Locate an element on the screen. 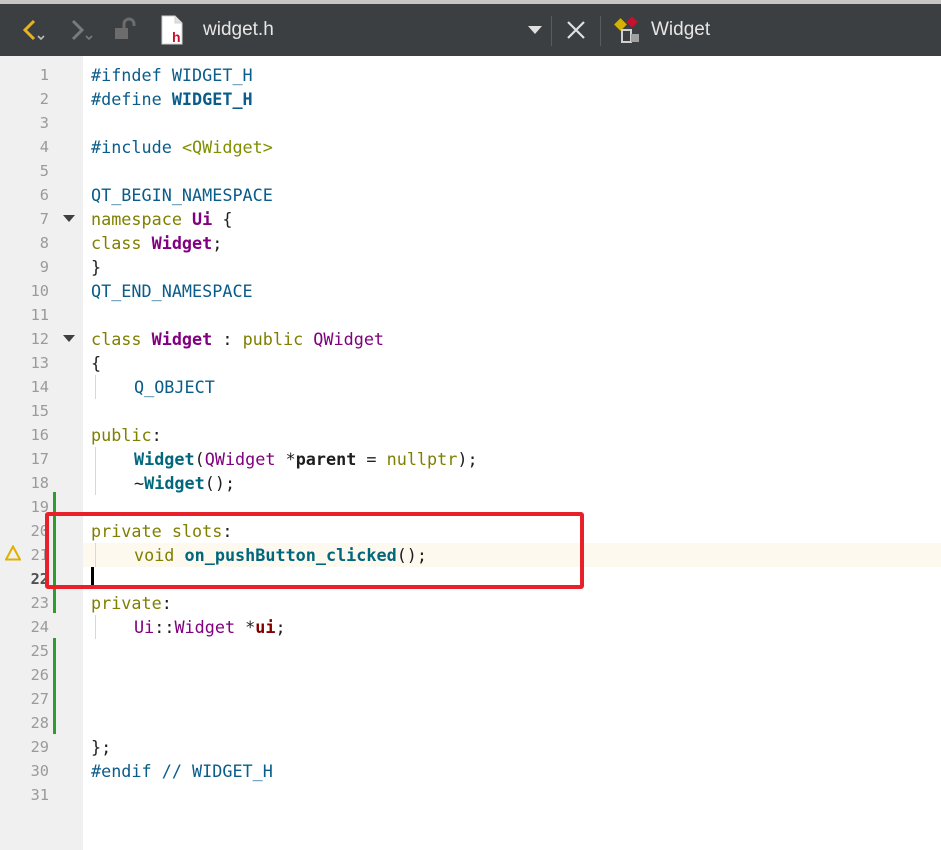  line-number: 10 is located at coordinates (39, 291).